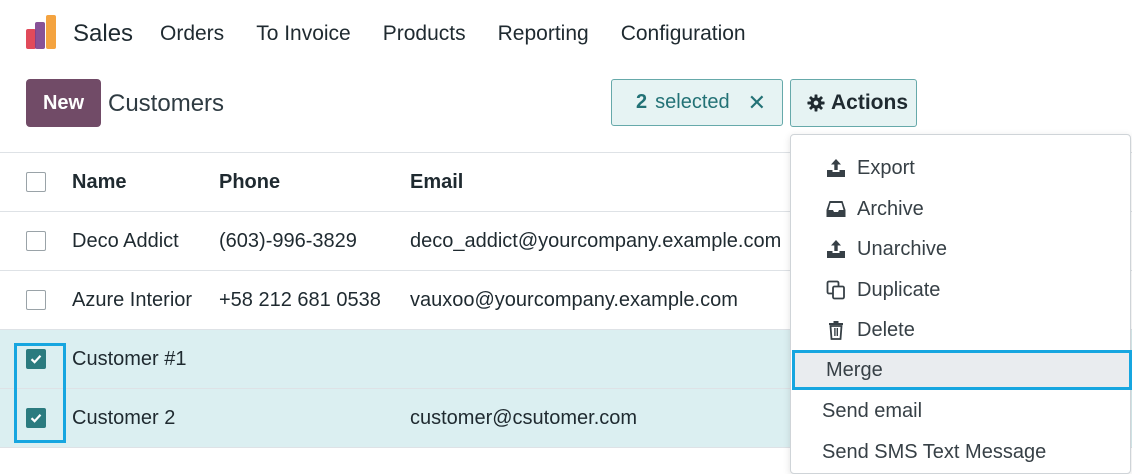 The height and width of the screenshot is (474, 1132). Describe the element at coordinates (854, 369) in the screenshot. I see `menu-item-label: Merge` at that location.